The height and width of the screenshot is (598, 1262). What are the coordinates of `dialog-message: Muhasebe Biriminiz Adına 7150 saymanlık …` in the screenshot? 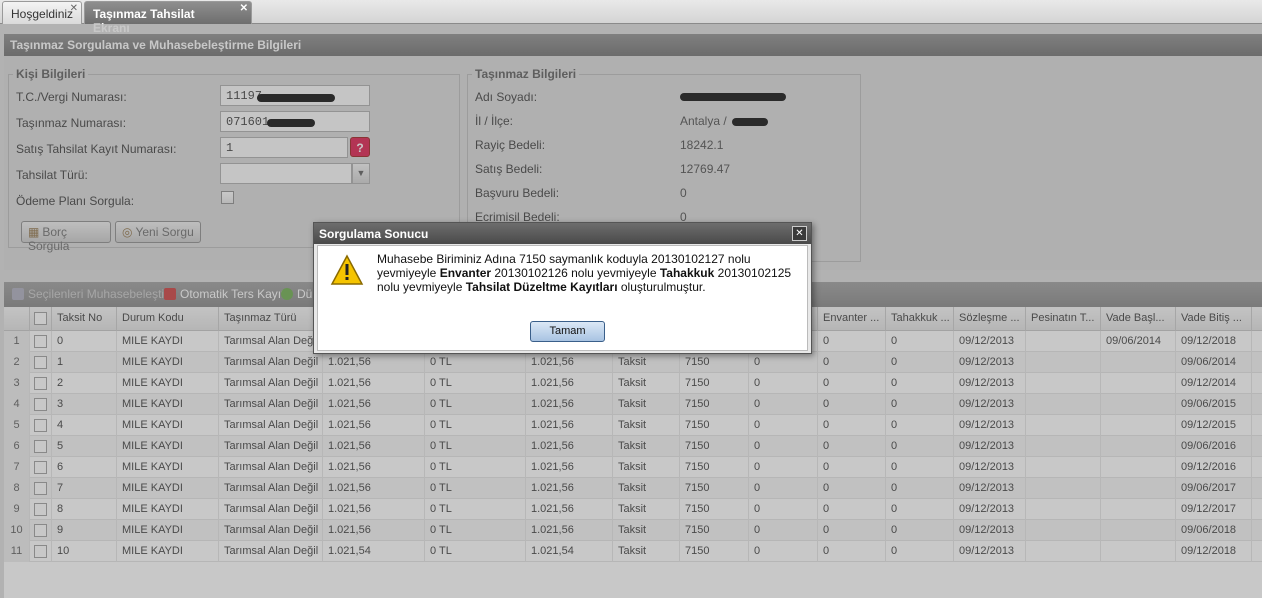 It's located at (587, 273).